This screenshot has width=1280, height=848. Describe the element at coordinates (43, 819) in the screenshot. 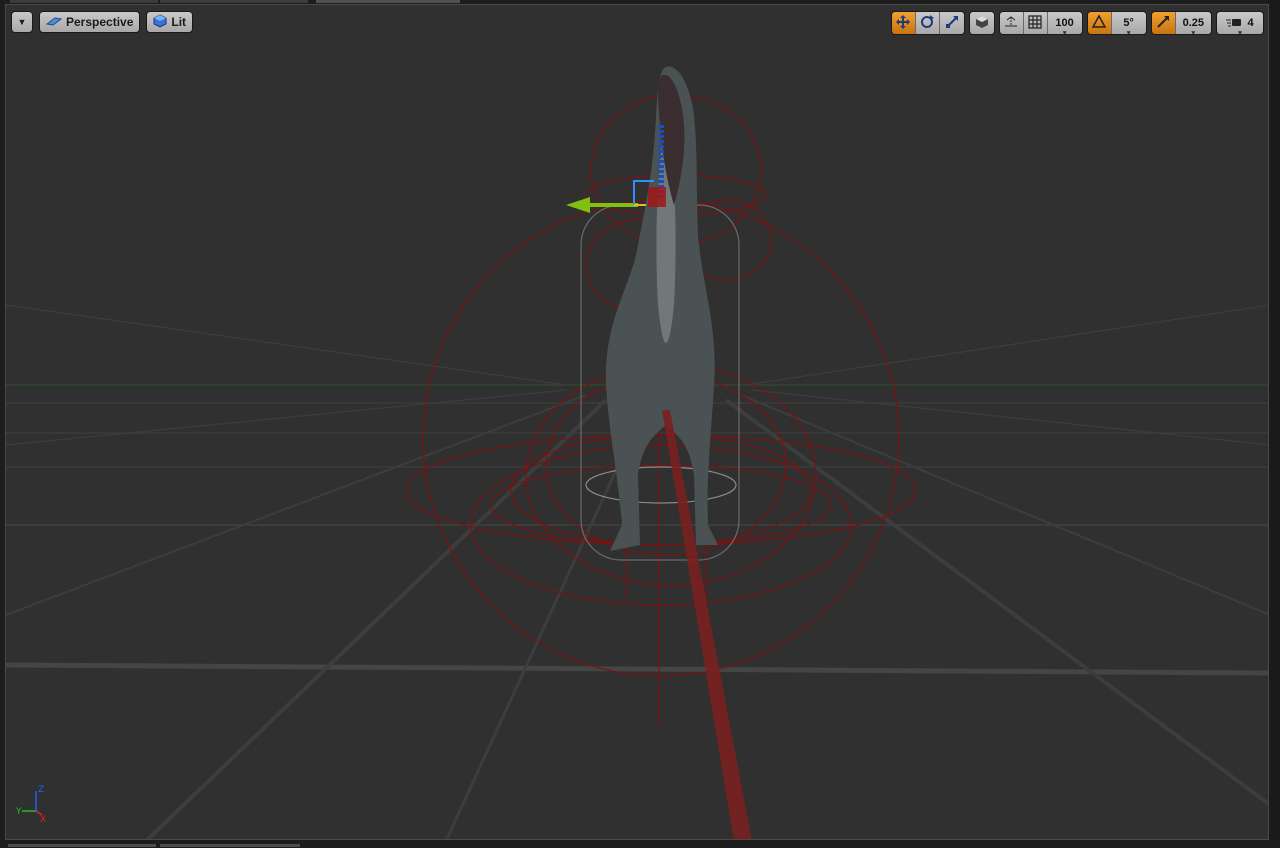

I see `x-axis-label: X` at that location.